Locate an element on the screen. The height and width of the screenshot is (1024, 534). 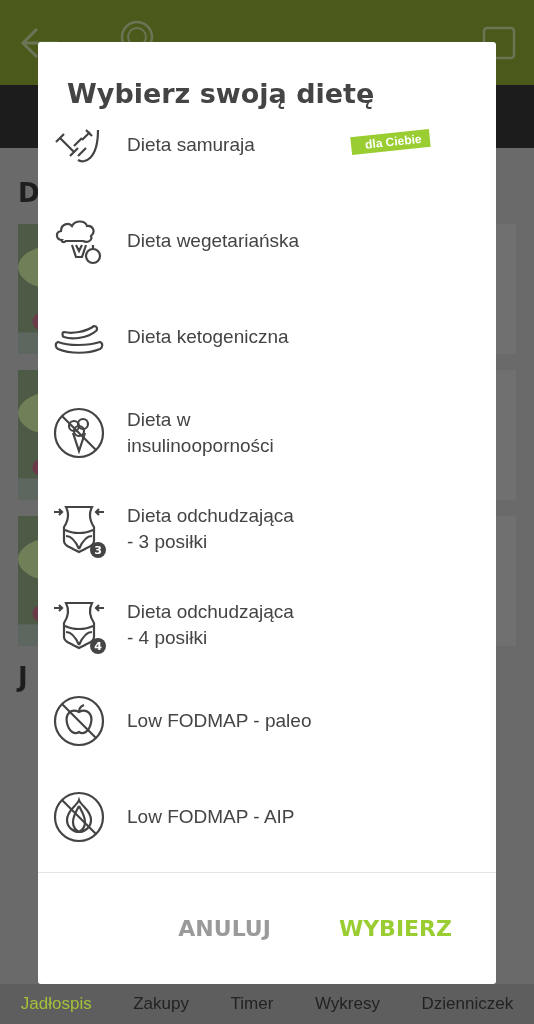
diet-name: Dieta ketogeniczna is located at coordinates (208, 337).